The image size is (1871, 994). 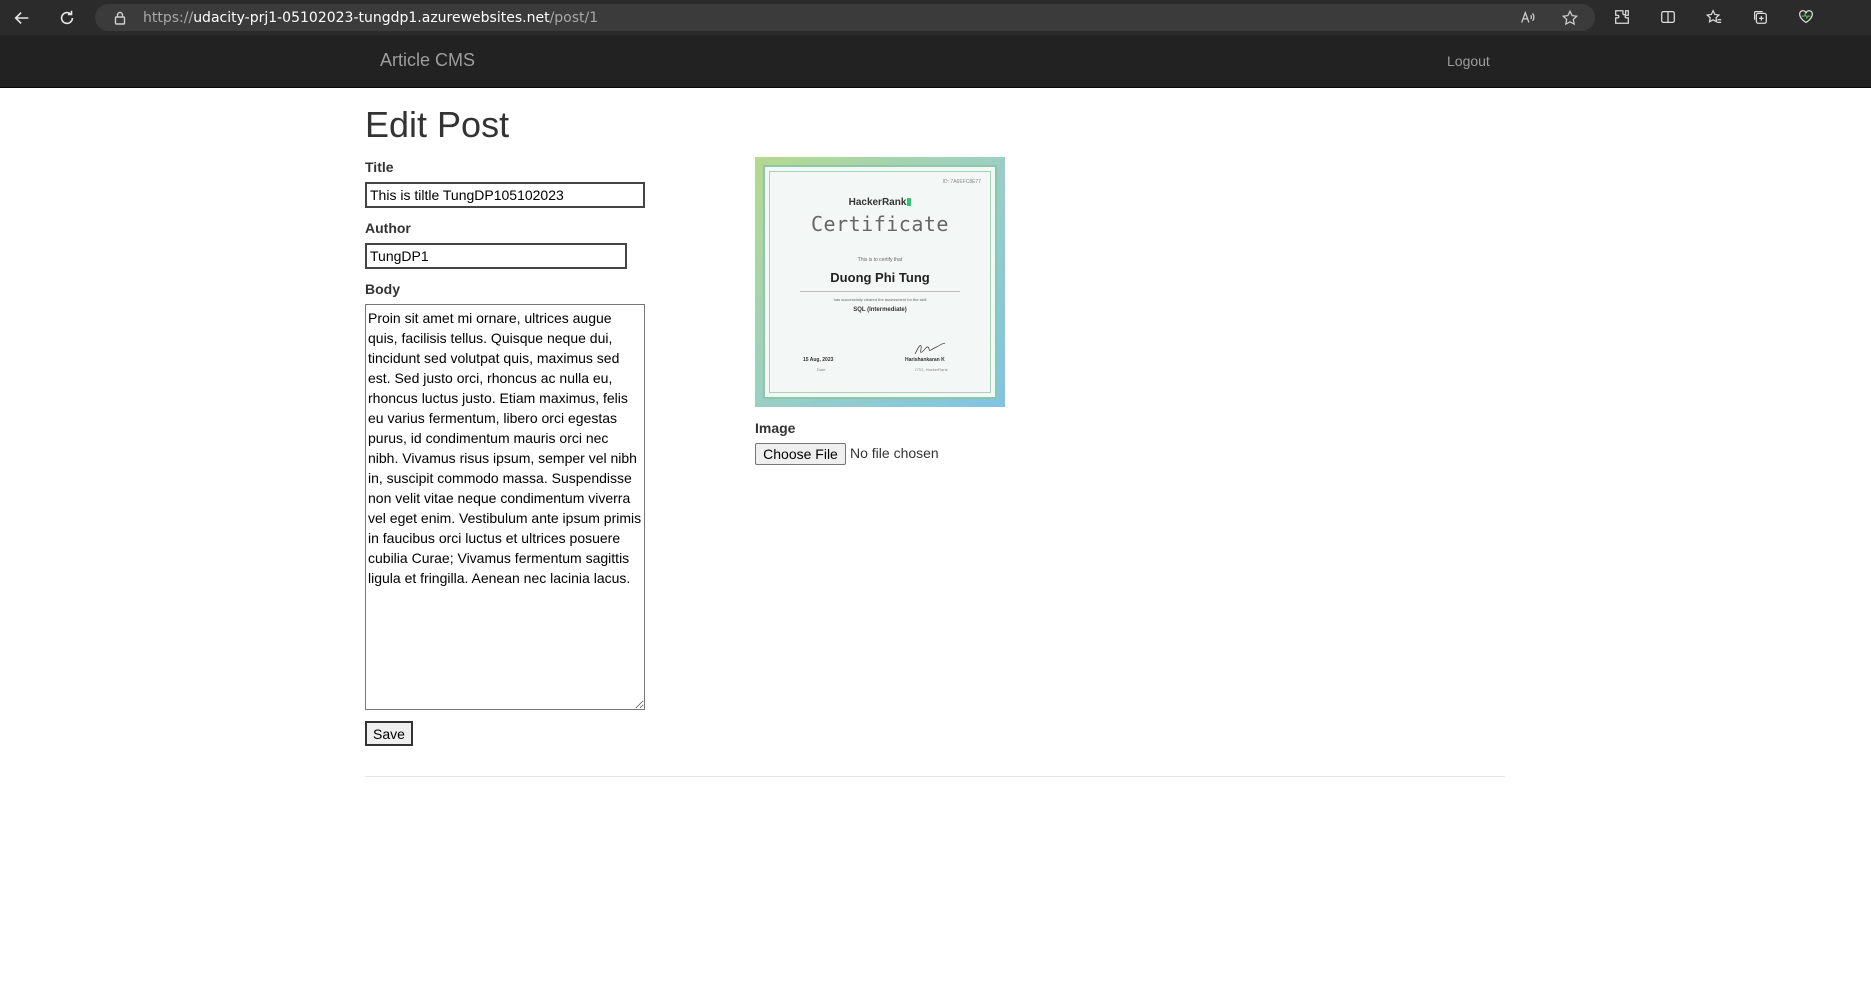 I want to click on certificate-signer-caption: CTO, HackerRank, so click(x=931, y=369).